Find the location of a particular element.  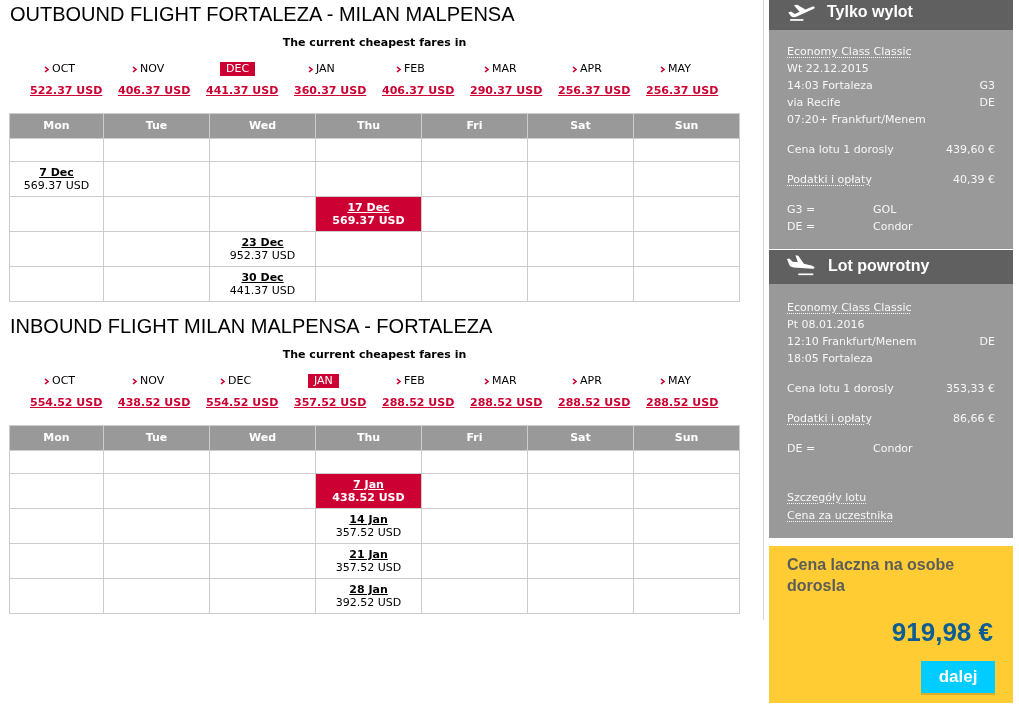

total-price: 919,98 € is located at coordinates (942, 632).